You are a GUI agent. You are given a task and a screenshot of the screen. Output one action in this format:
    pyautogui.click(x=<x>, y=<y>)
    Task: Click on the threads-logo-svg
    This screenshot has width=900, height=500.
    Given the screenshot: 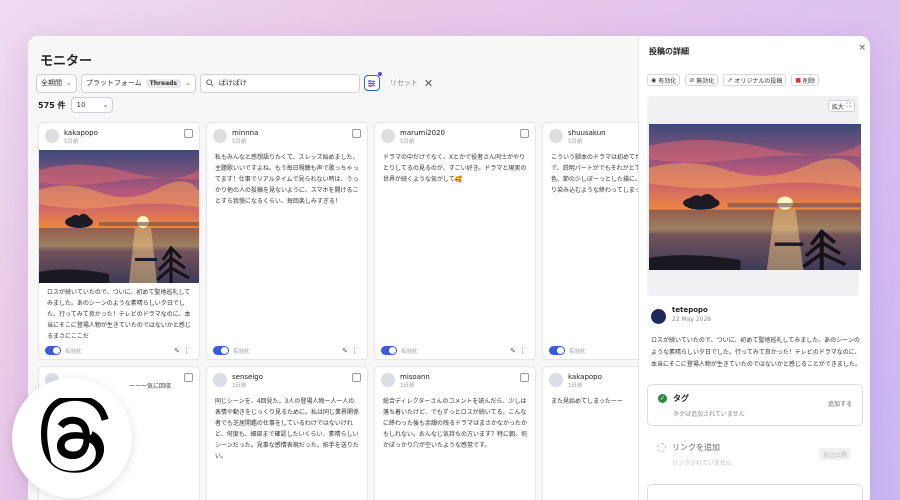 What is the action you would take?
    pyautogui.click(x=74, y=435)
    